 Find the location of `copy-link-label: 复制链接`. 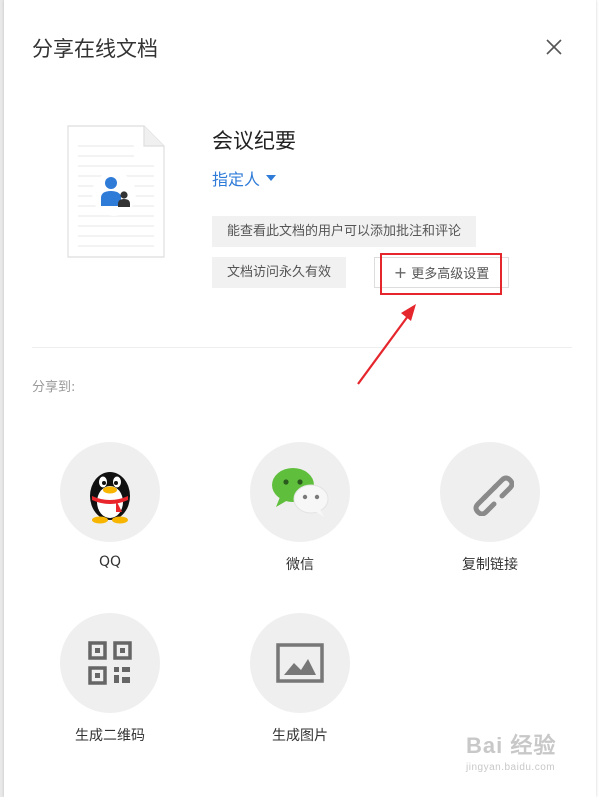

copy-link-label: 复制链接 is located at coordinates (490, 565).